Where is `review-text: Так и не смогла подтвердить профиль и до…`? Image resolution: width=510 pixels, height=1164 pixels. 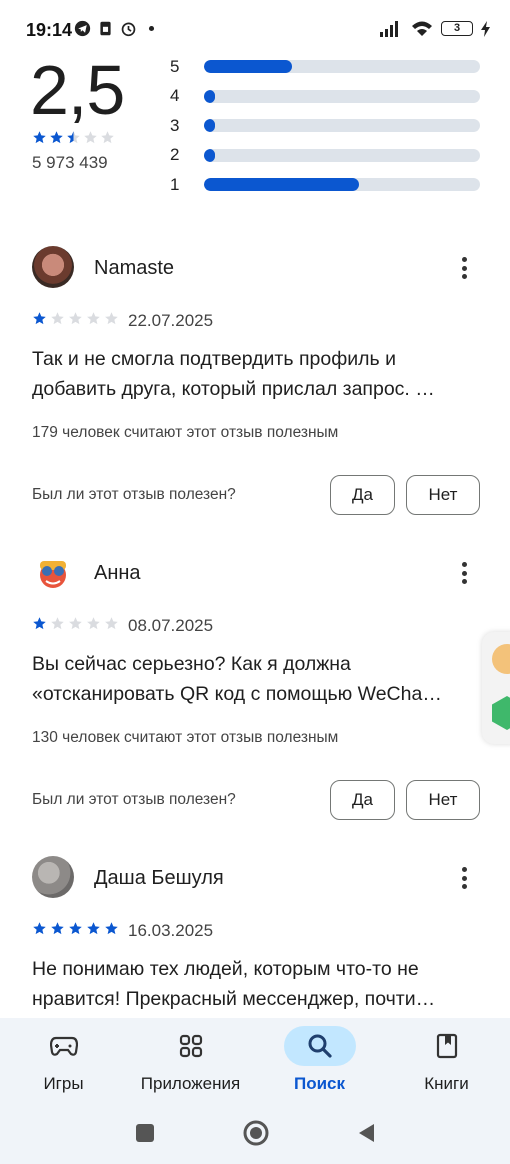
review-text: Так и не смогла подтвердить профиль и до… is located at coordinates (257, 374).